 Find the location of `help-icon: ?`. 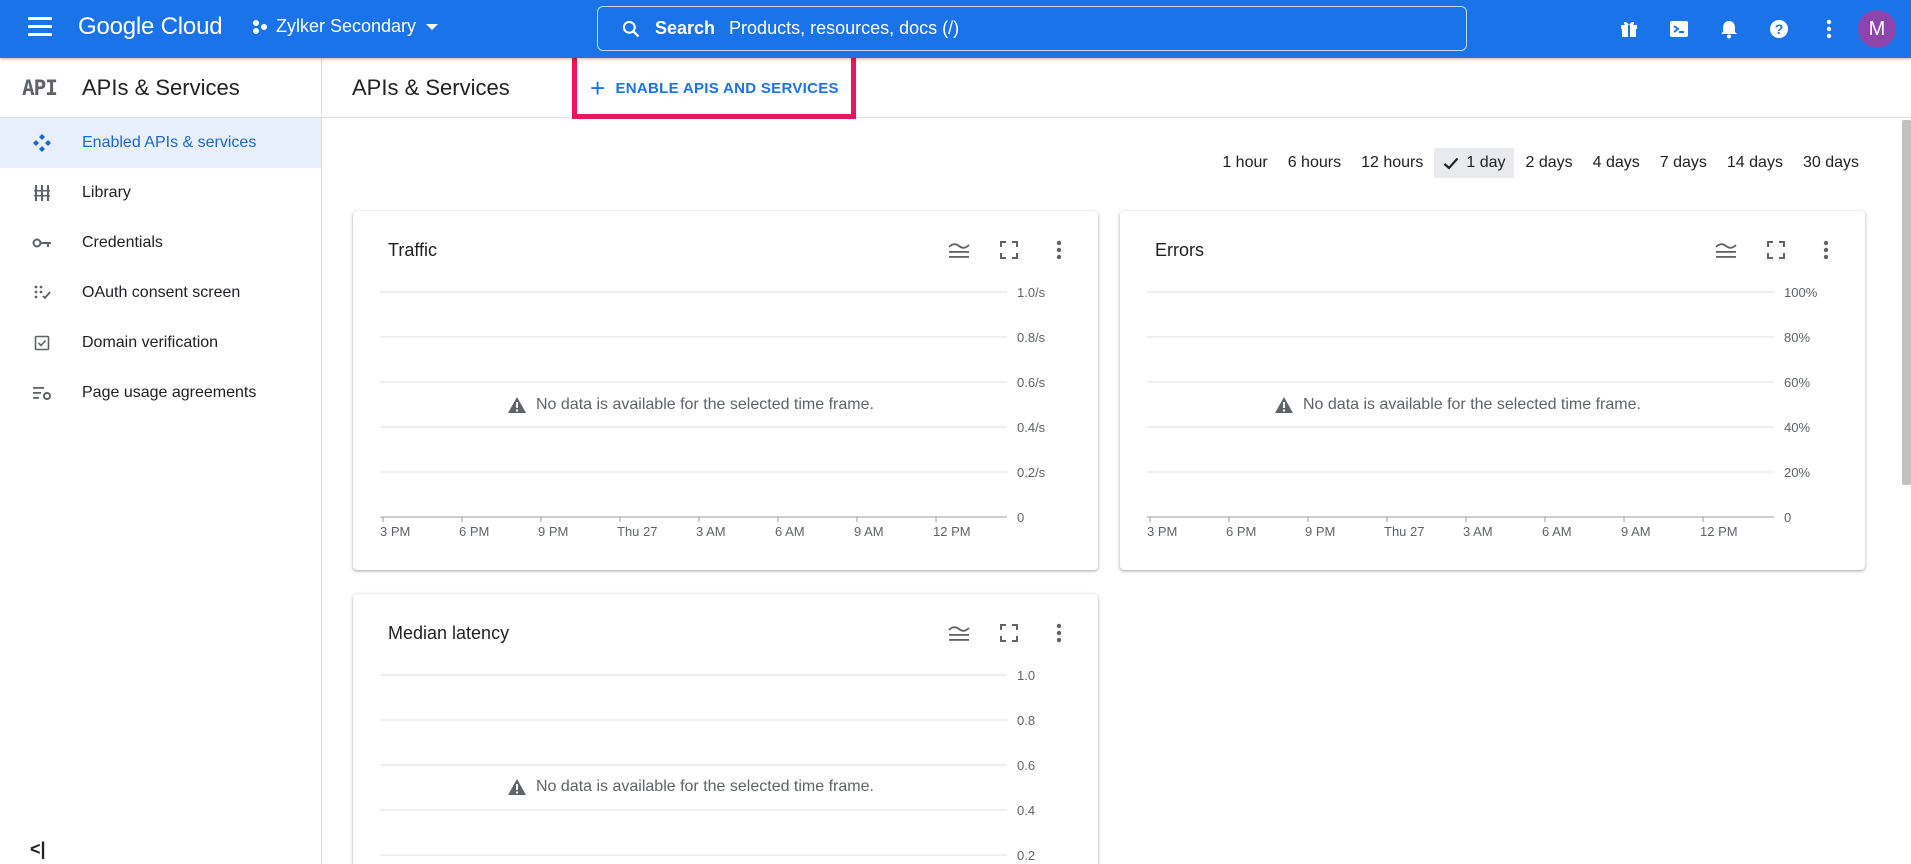

help-icon: ? is located at coordinates (1779, 29).